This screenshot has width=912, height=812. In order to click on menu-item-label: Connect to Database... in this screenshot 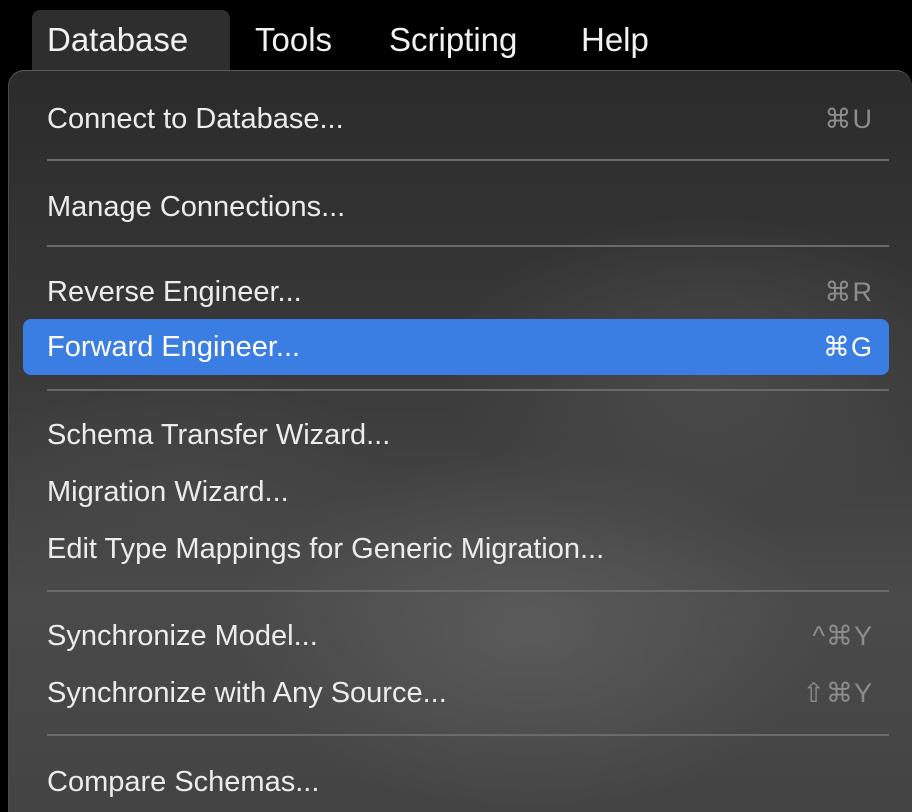, I will do `click(195, 119)`.